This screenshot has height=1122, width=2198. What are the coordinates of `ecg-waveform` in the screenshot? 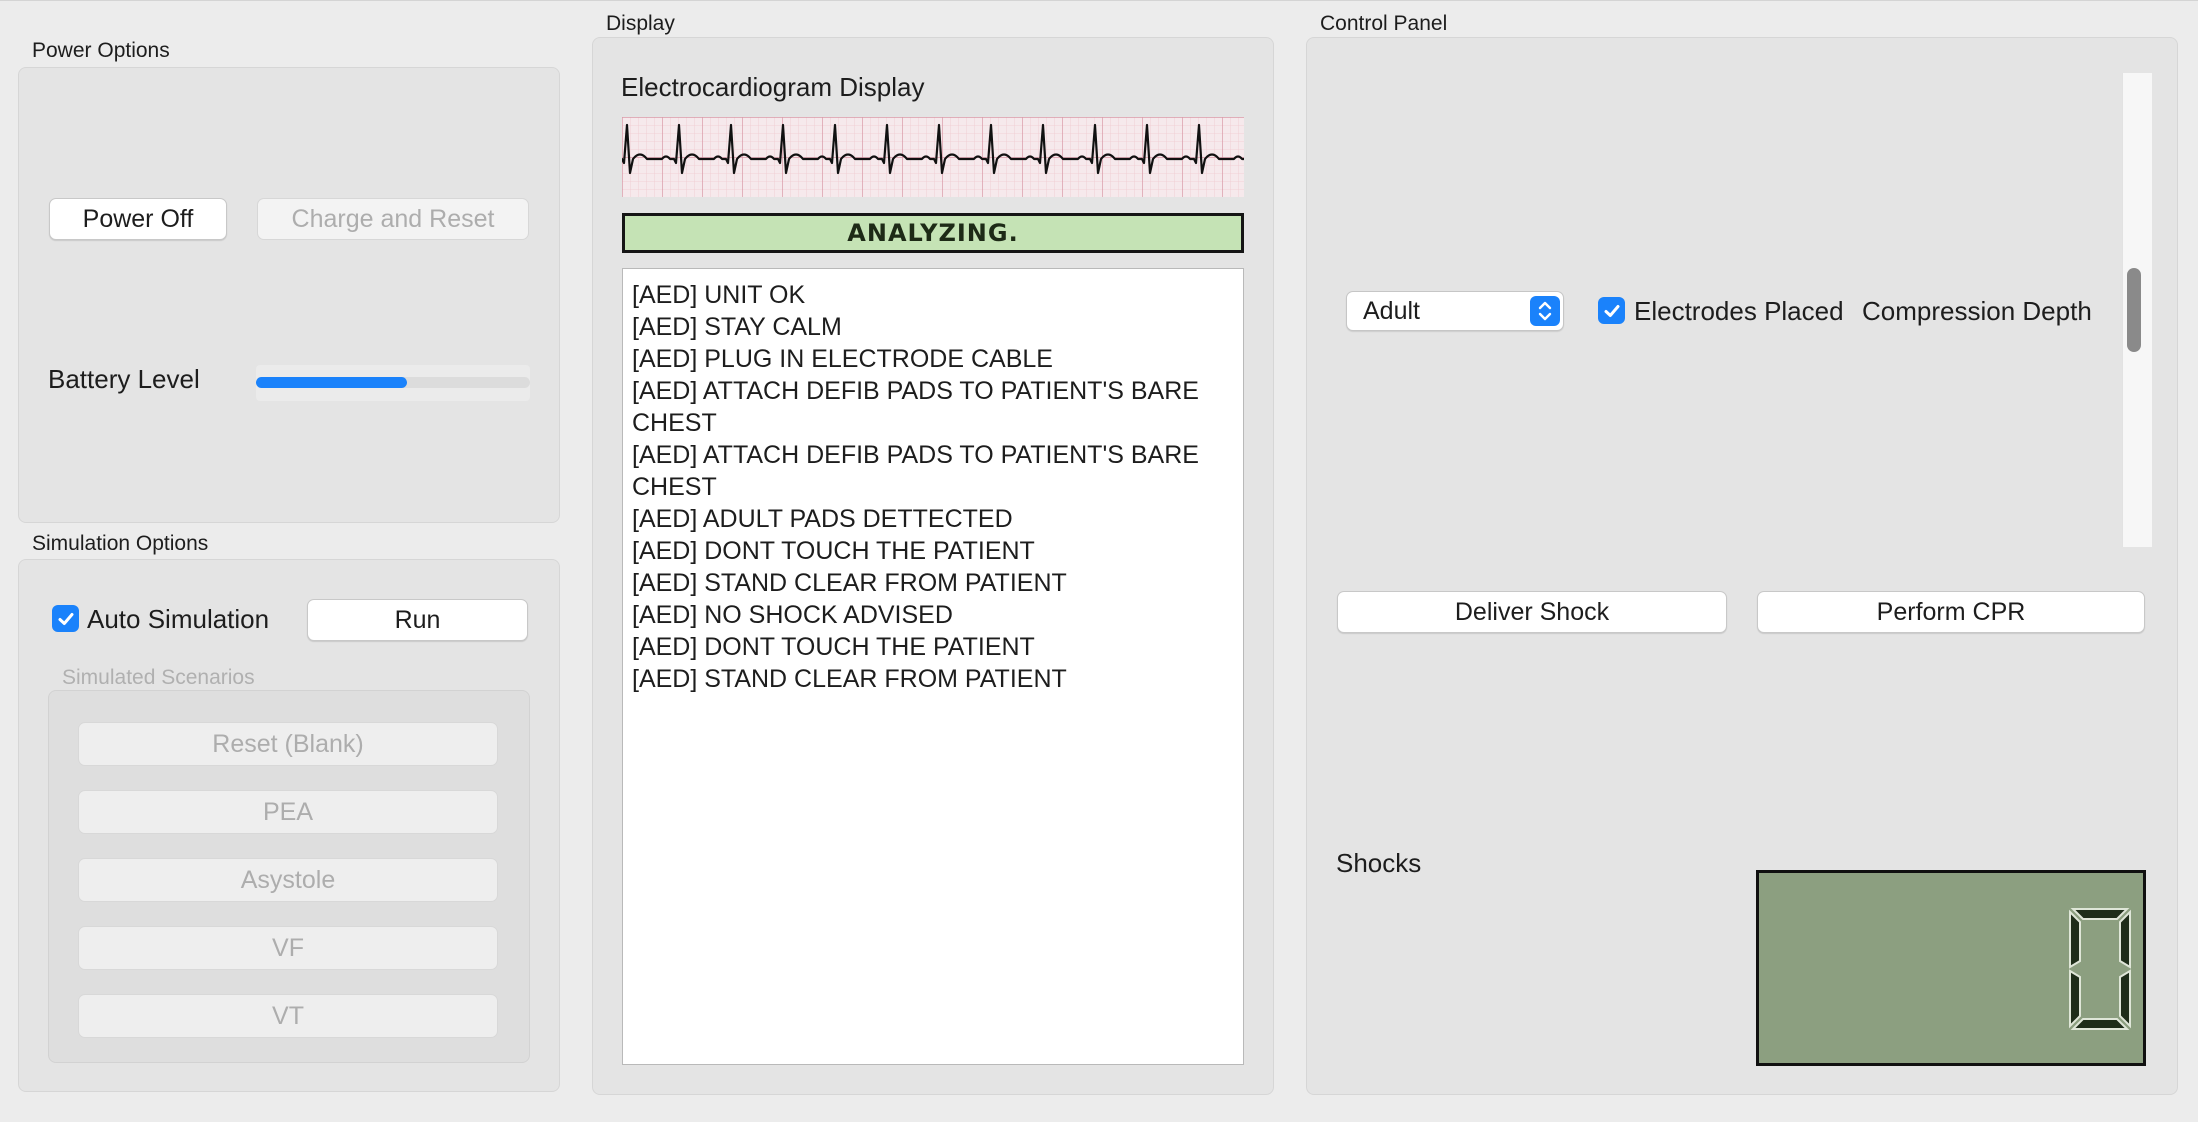 It's located at (933, 157).